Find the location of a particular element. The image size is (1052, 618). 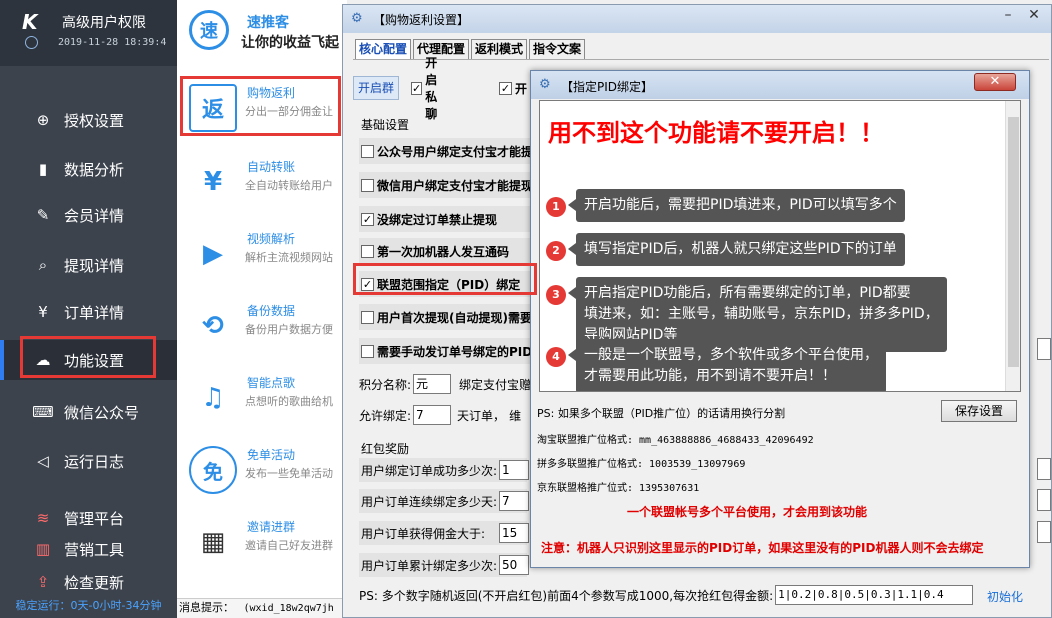

dialog-titlebar: ⚙ 【指定PID绑定】 ✕ is located at coordinates (780, 85).